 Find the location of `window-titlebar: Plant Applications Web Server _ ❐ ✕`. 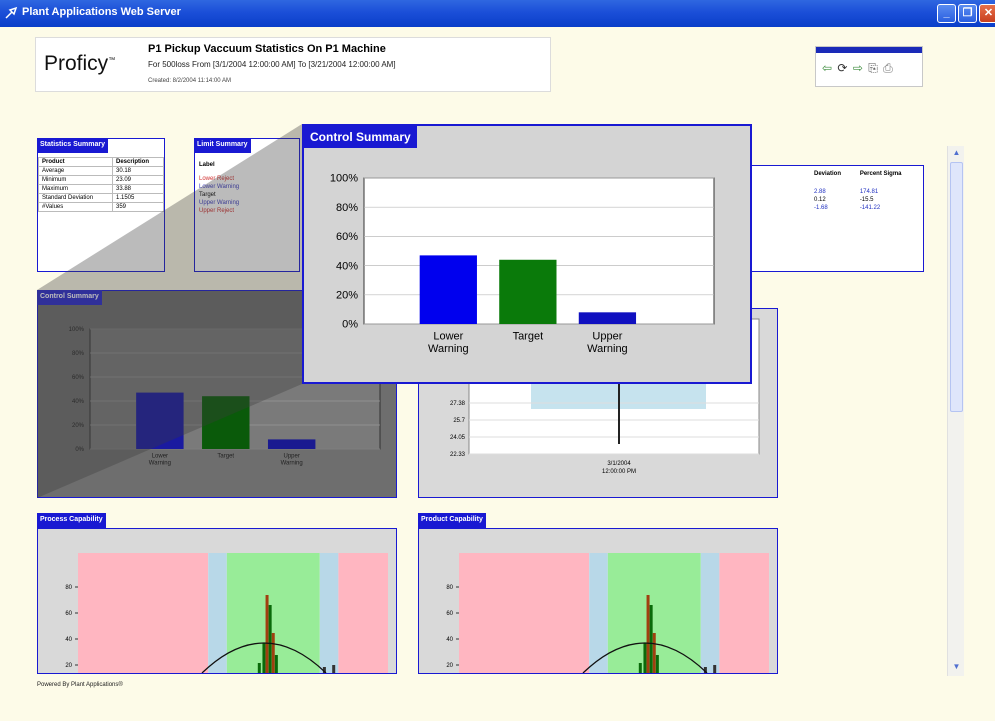

window-titlebar: Plant Applications Web Server _ ❐ ✕ is located at coordinates (497, 13).